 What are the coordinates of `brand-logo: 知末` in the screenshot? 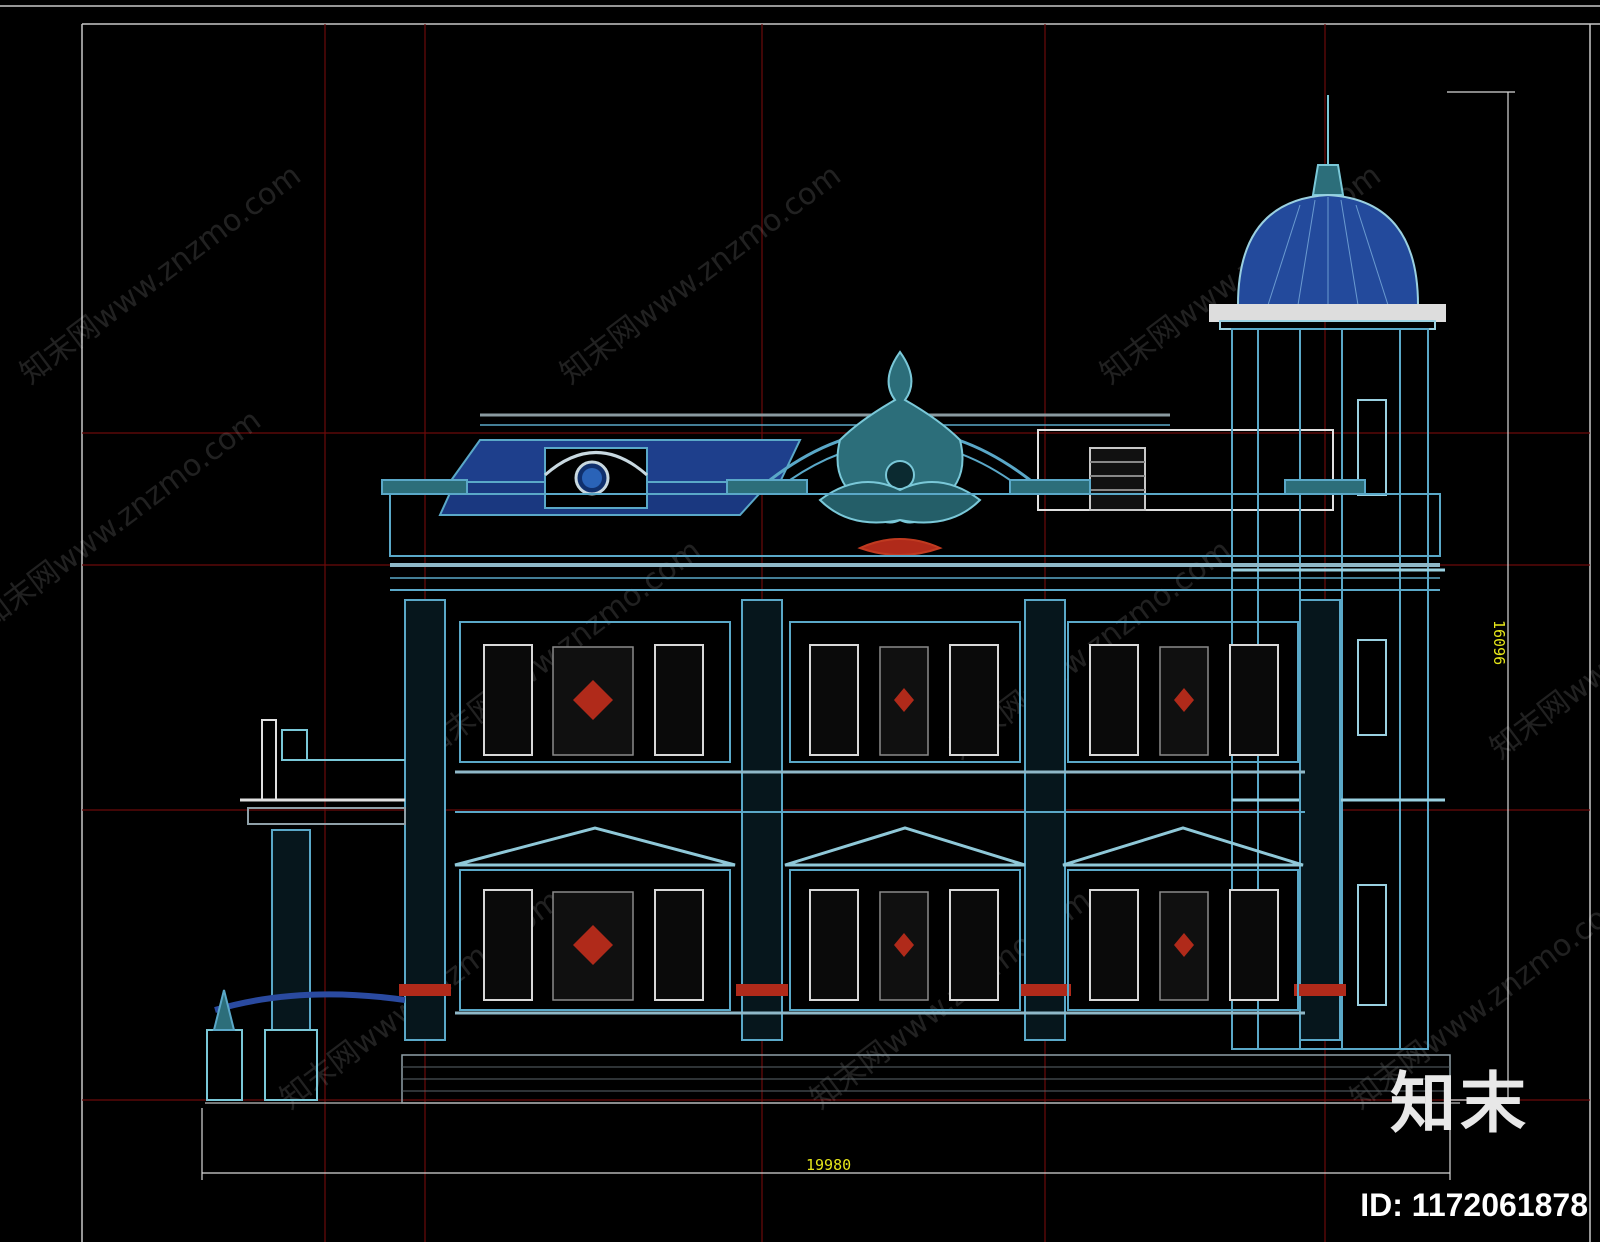 It's located at (1460, 1103).